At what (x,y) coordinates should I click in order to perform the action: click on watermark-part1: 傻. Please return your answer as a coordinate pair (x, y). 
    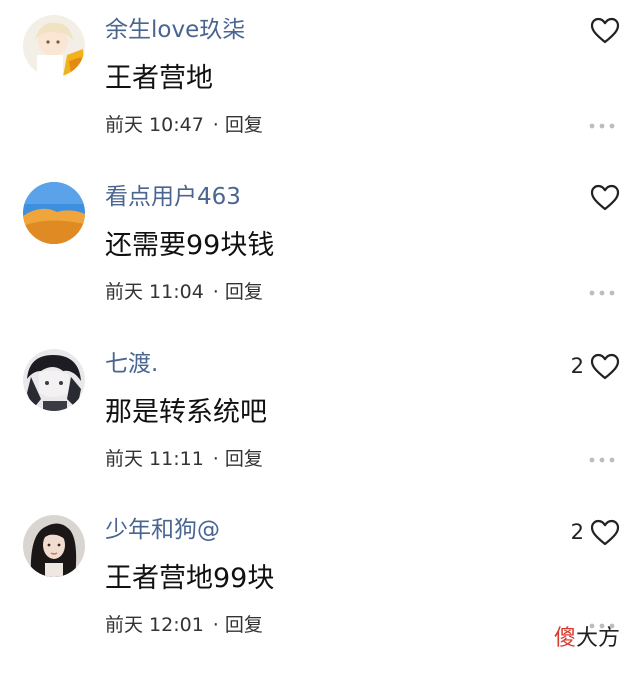
    Looking at the image, I should click on (564, 638).